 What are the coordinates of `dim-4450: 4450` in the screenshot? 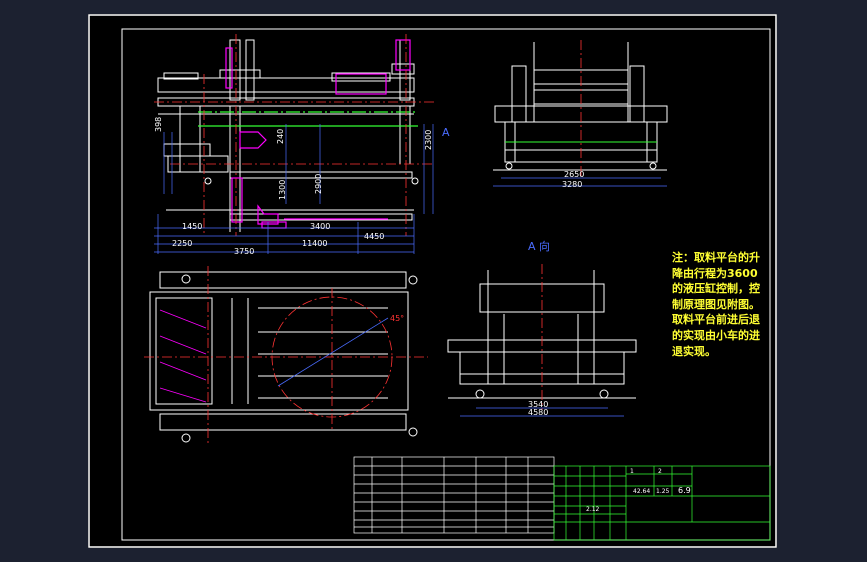 It's located at (374, 236).